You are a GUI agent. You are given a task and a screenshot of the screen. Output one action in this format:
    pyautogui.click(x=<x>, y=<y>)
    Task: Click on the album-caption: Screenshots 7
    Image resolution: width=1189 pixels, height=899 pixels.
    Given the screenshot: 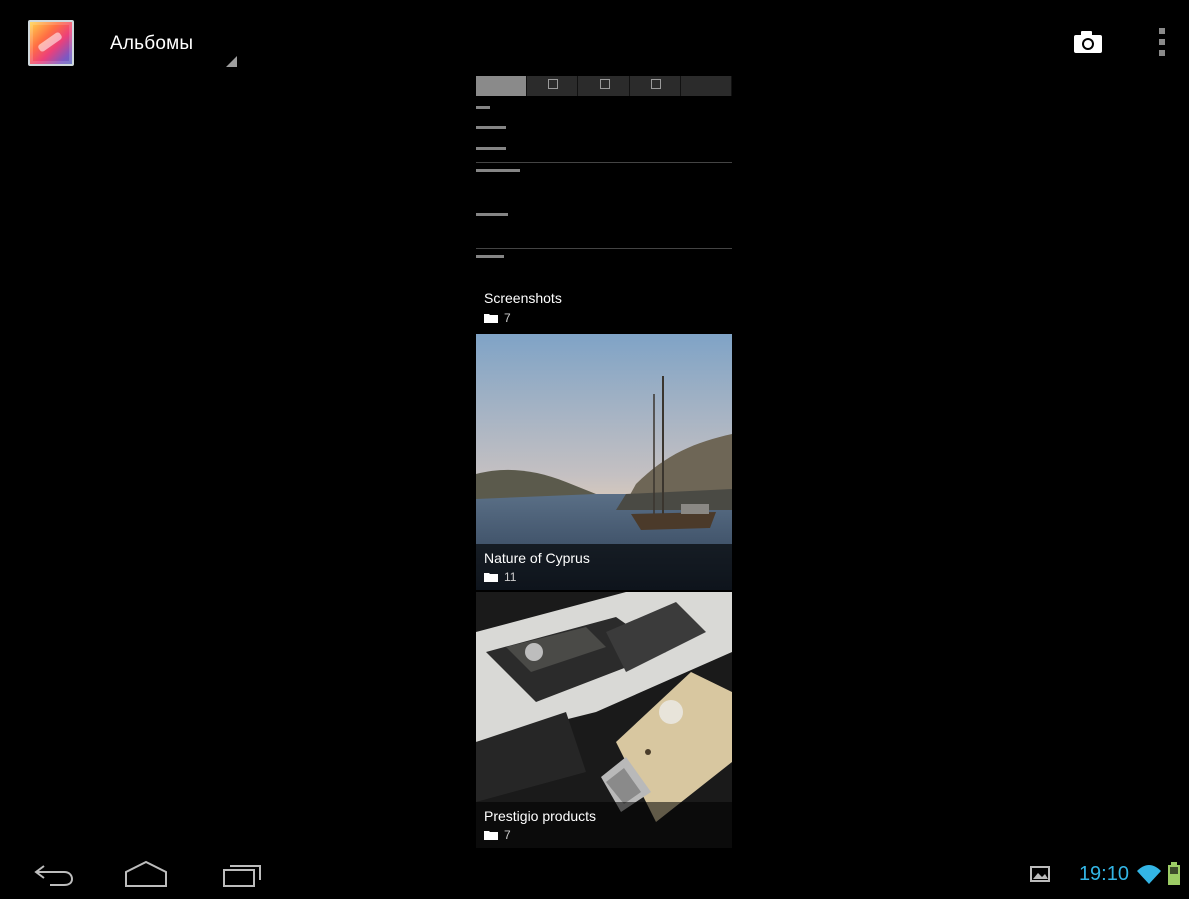 What is the action you would take?
    pyautogui.click(x=604, y=303)
    